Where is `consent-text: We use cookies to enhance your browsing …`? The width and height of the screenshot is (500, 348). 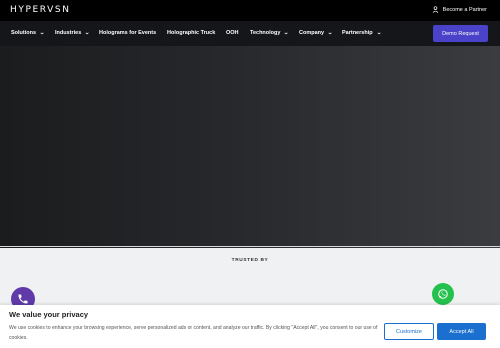
consent-text: We use cookies to enhance your browsing … is located at coordinates (193, 333).